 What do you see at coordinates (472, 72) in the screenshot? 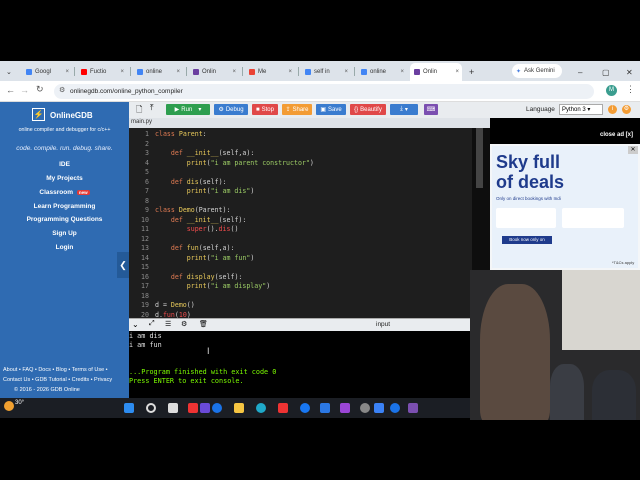
I see `new-tab-button: +` at bounding box center [472, 72].